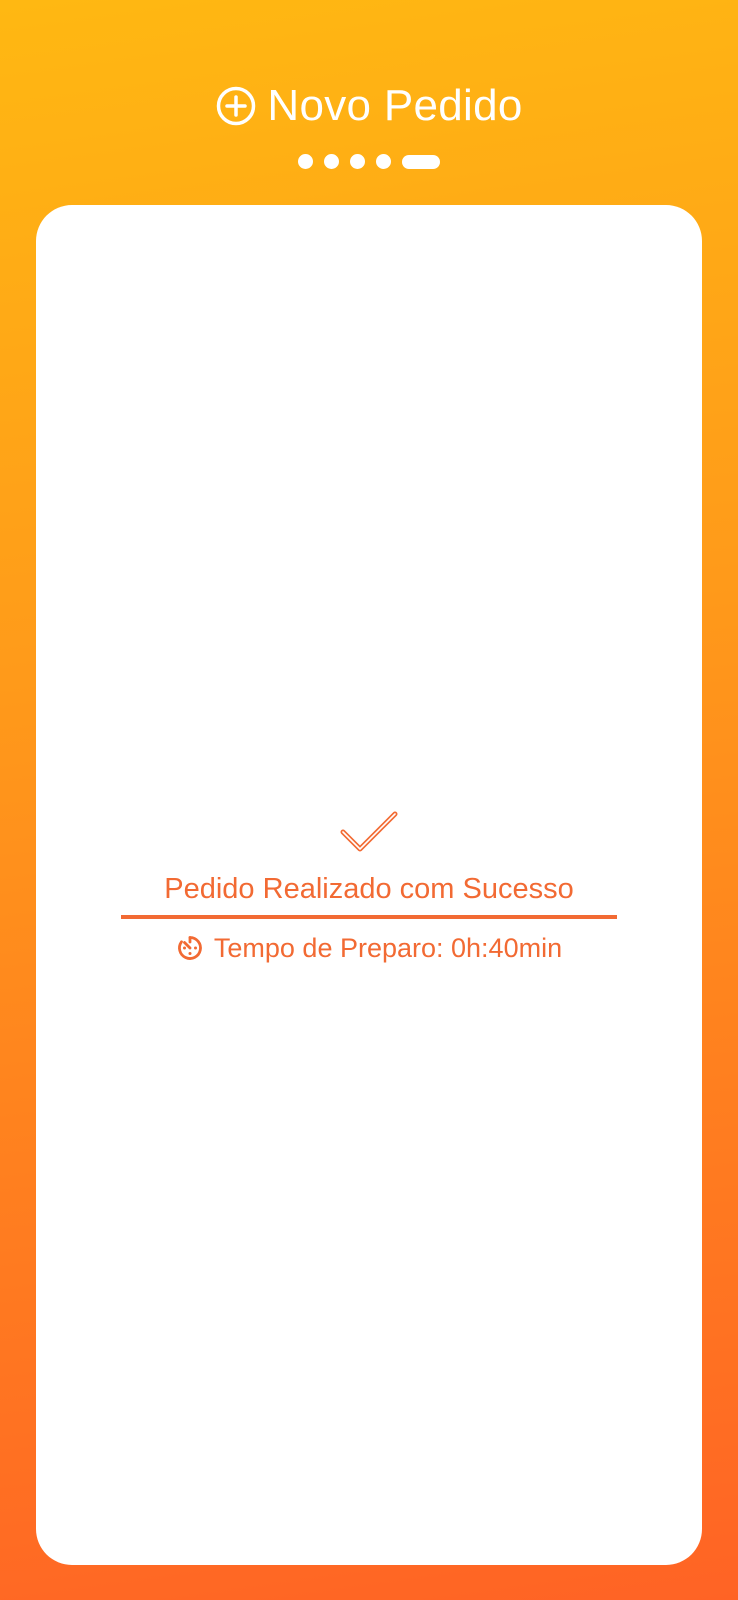  What do you see at coordinates (236, 106) in the screenshot?
I see `plus-circle-icon` at bounding box center [236, 106].